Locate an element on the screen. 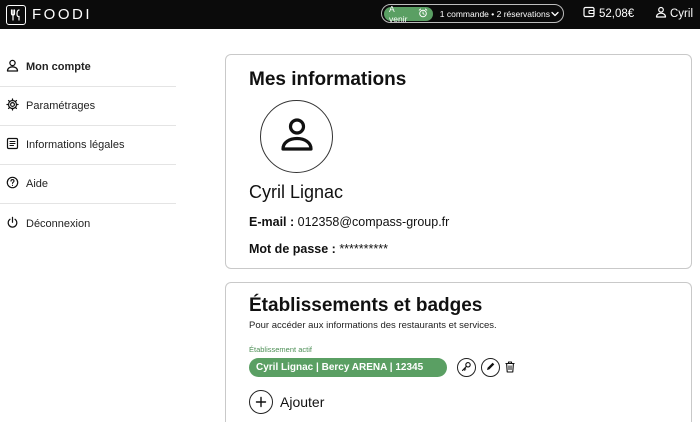 This screenshot has width=700, height=422. sidebar-item-mon-compte: Mon compte is located at coordinates (88, 67).